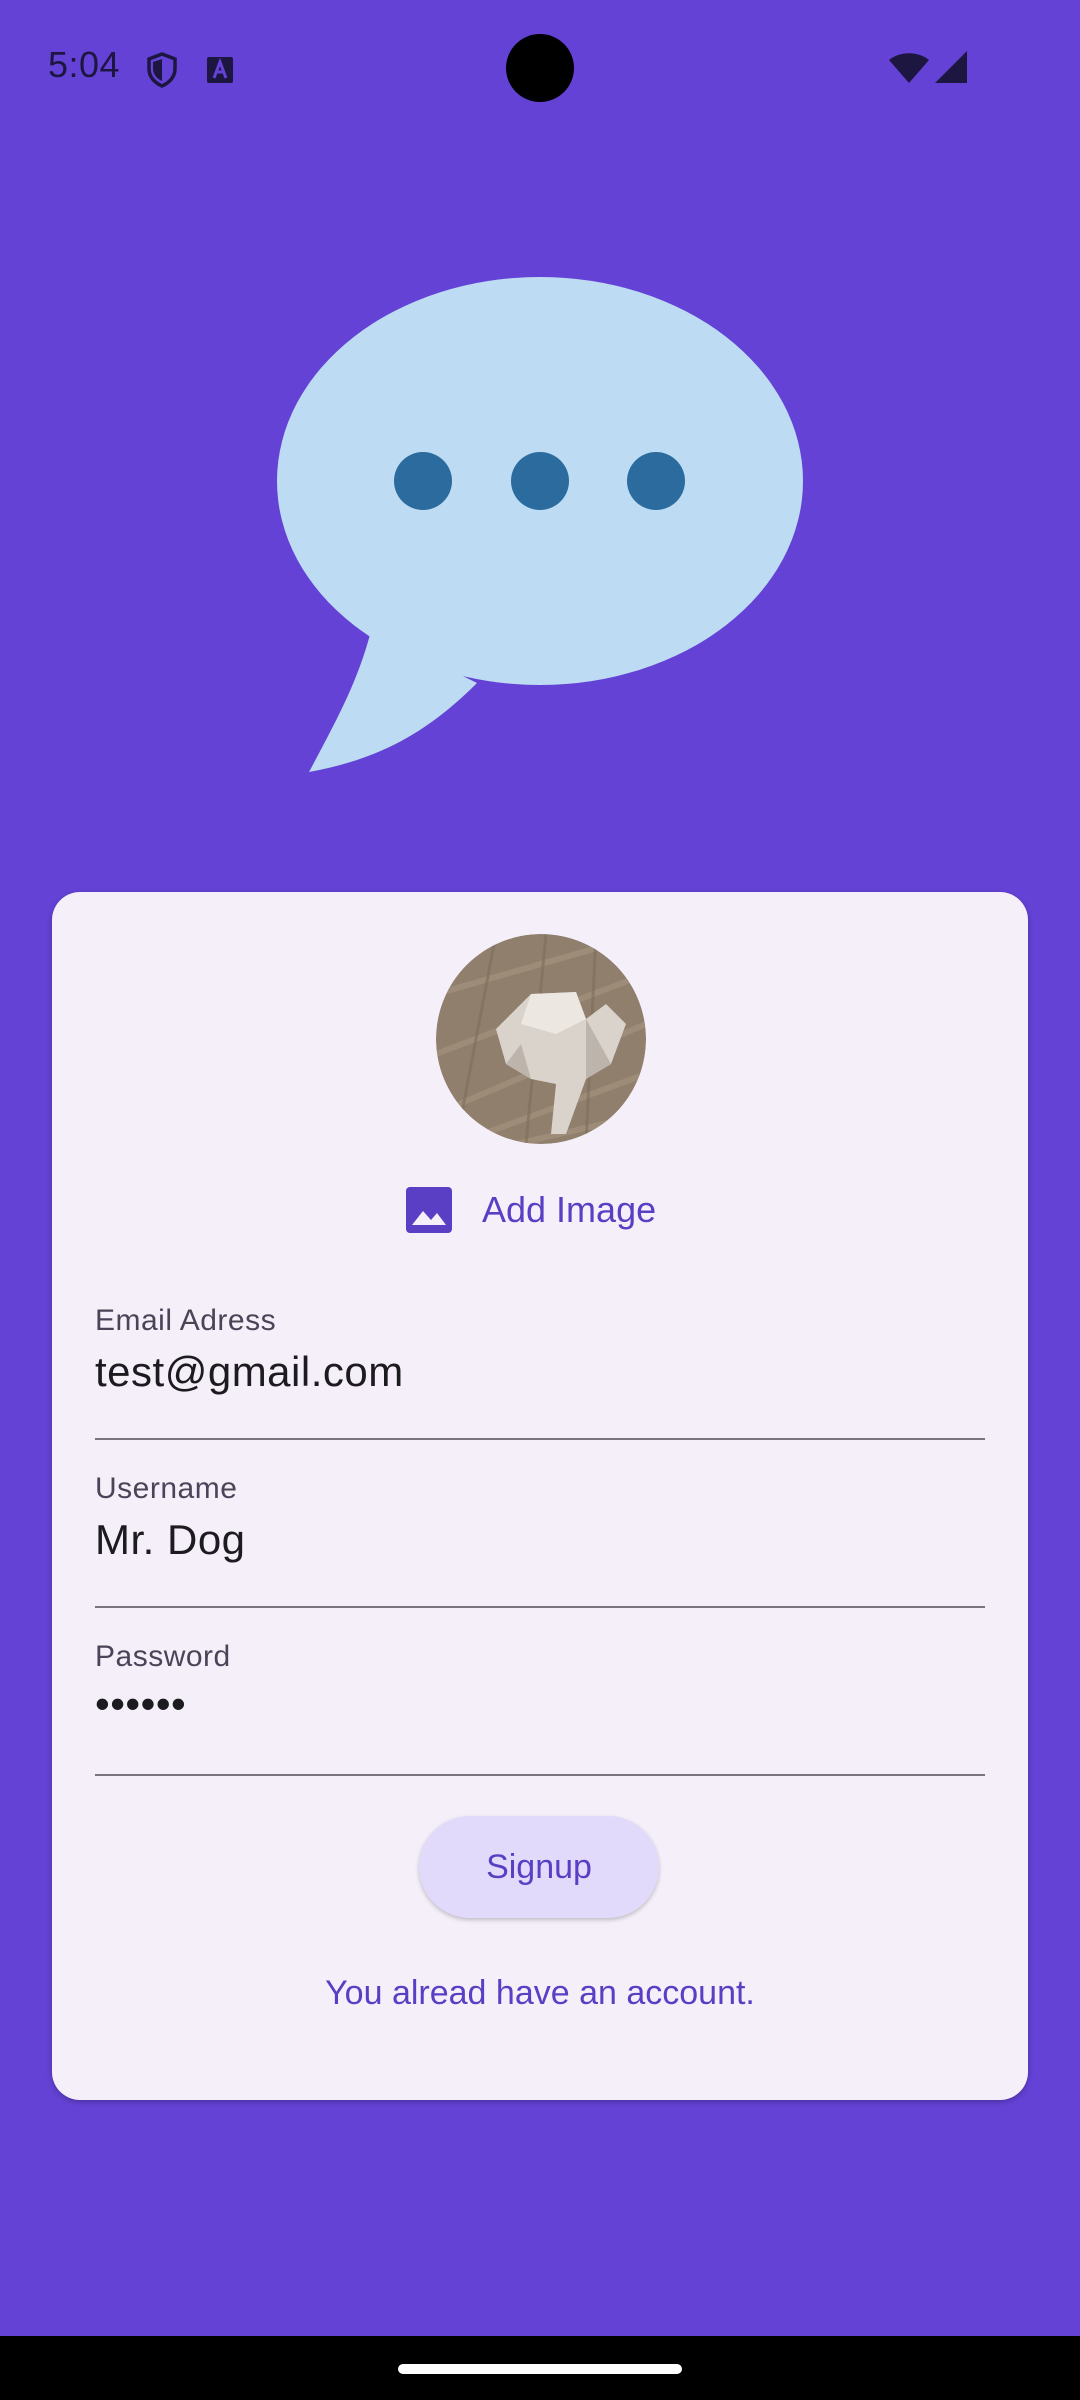 The width and height of the screenshot is (1080, 2400). I want to click on home-gesture-handle, so click(540, 2369).